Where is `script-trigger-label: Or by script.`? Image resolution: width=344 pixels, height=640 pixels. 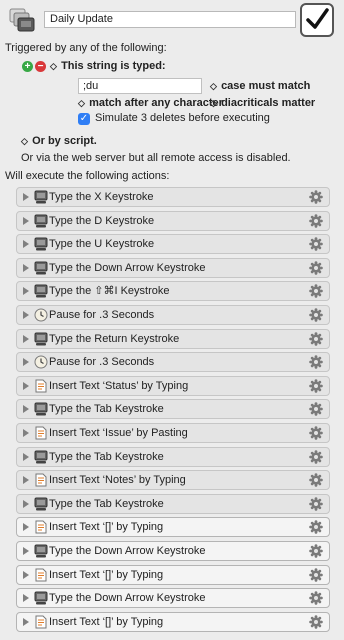
script-trigger-label: Or by script. is located at coordinates (64, 141).